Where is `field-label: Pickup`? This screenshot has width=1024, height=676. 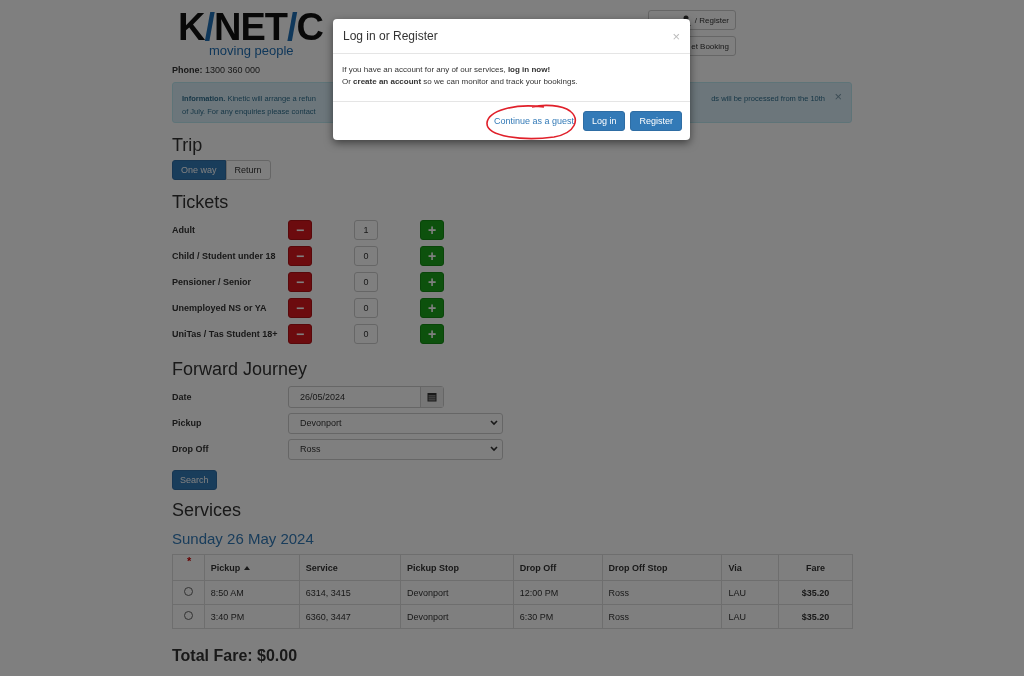 field-label: Pickup is located at coordinates (187, 423).